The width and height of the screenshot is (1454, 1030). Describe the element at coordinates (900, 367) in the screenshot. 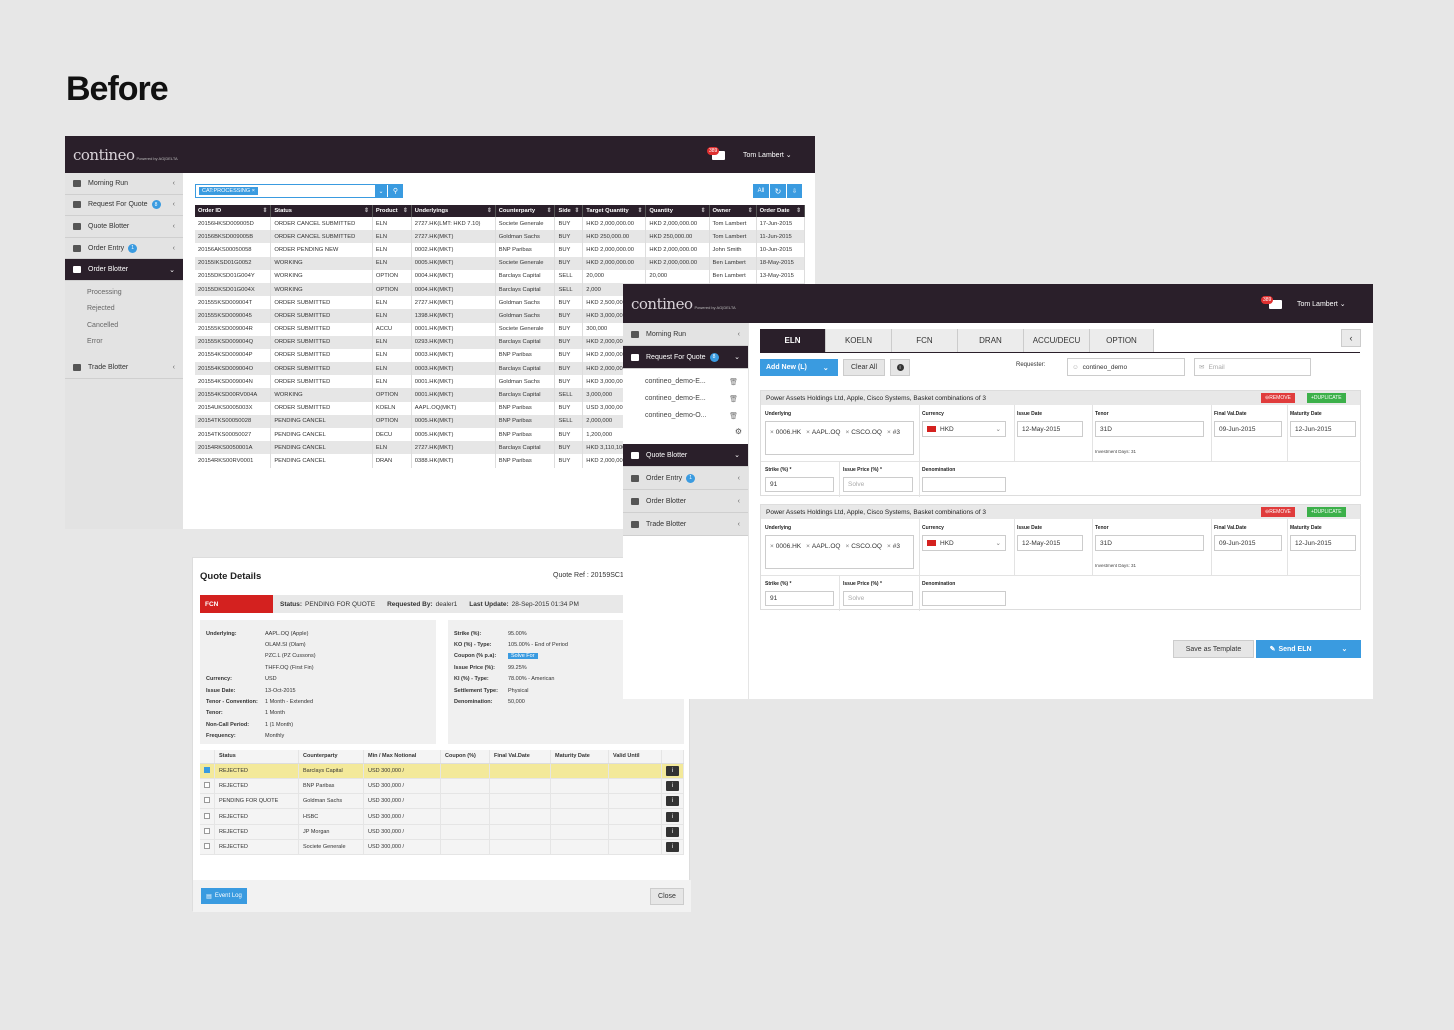

I see `info-button: i` at that location.